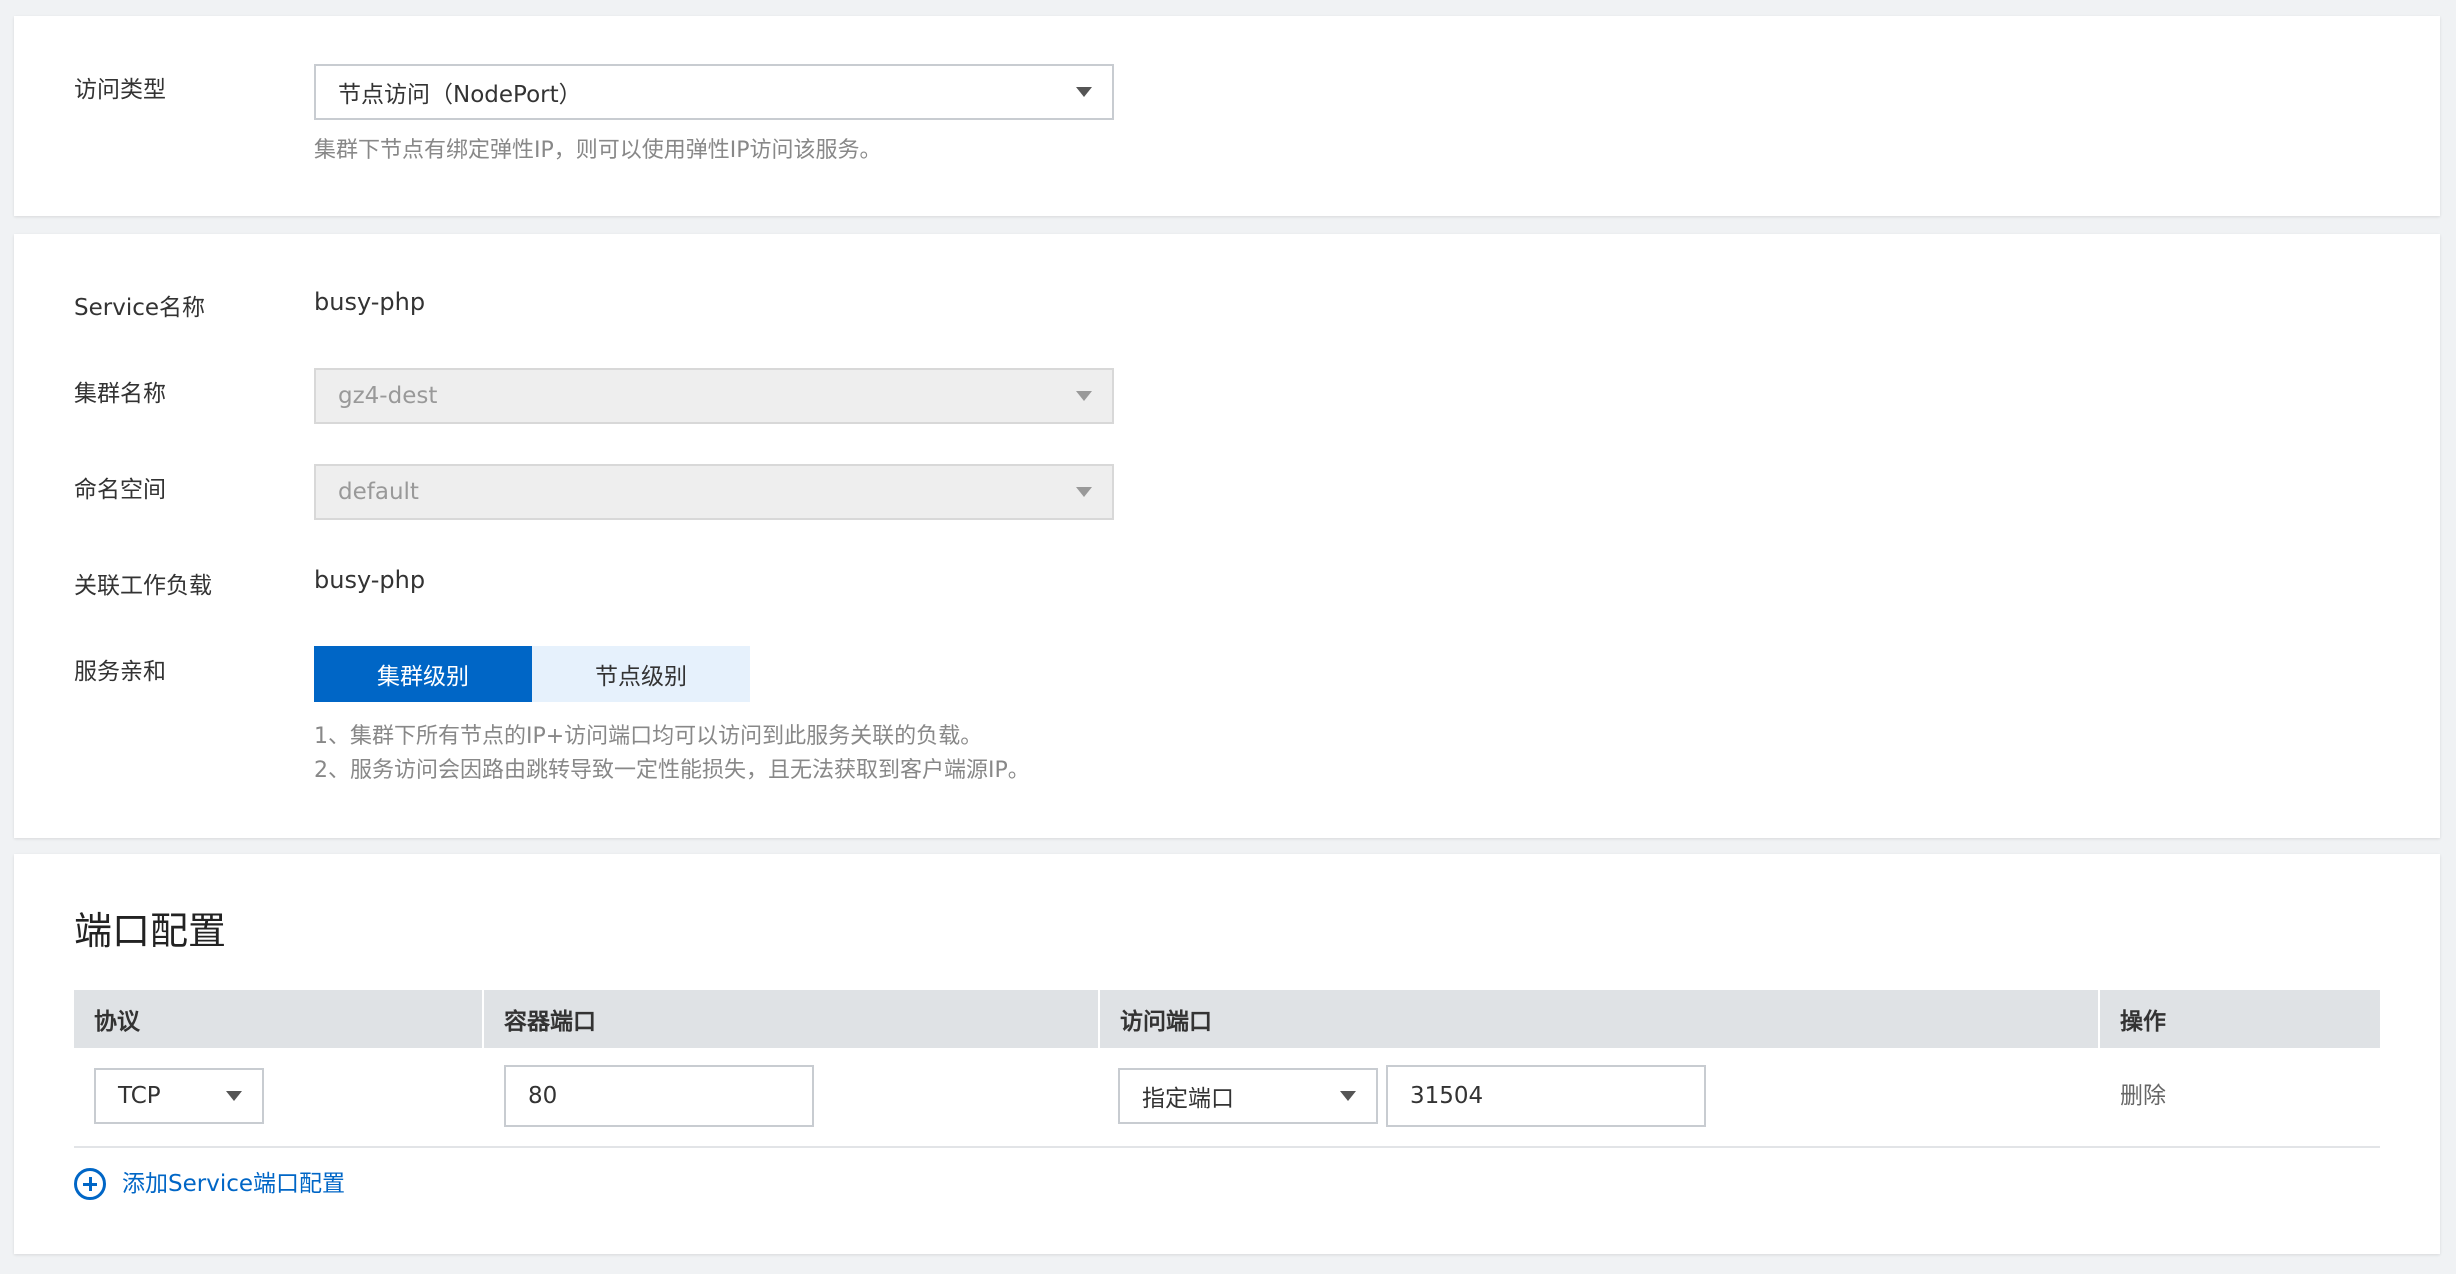  What do you see at coordinates (140, 308) in the screenshot?
I see `service-name-label: Service名称` at bounding box center [140, 308].